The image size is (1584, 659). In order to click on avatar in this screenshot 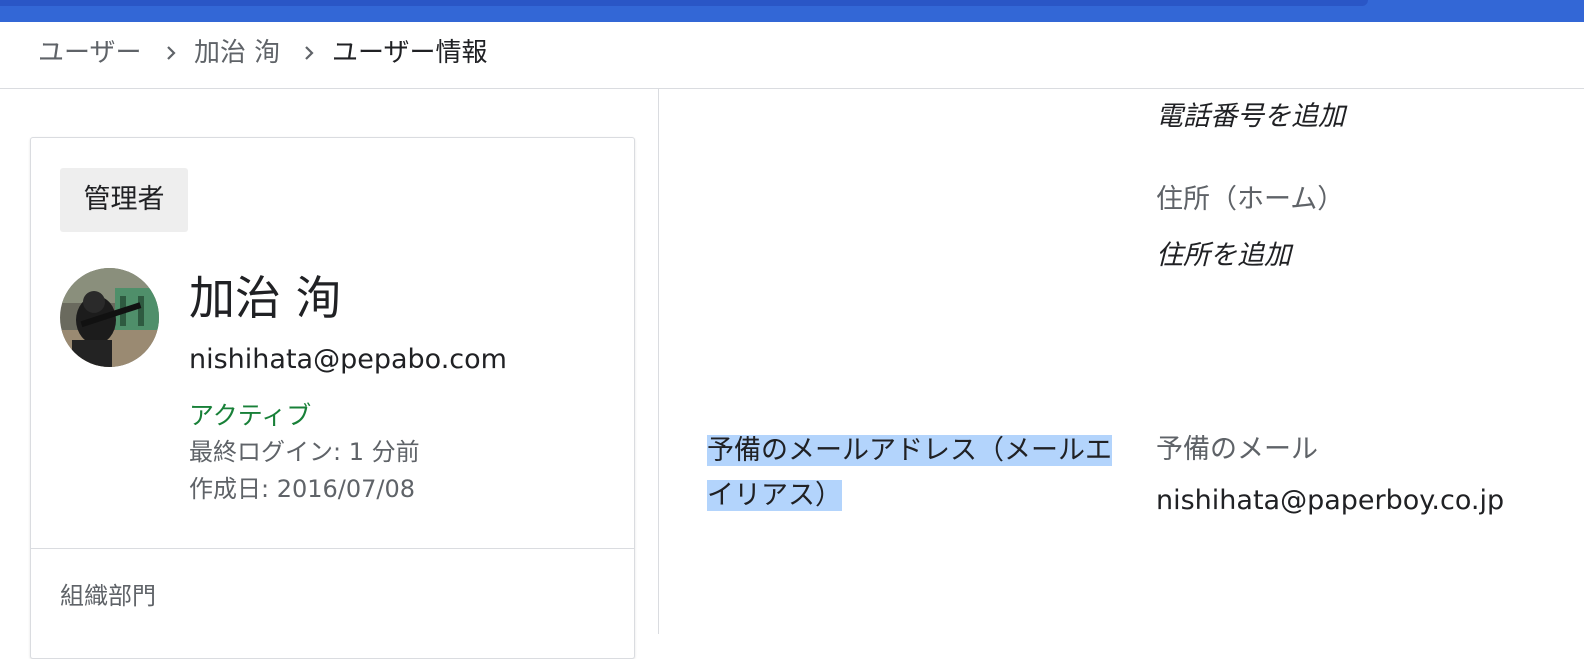, I will do `click(109, 317)`.